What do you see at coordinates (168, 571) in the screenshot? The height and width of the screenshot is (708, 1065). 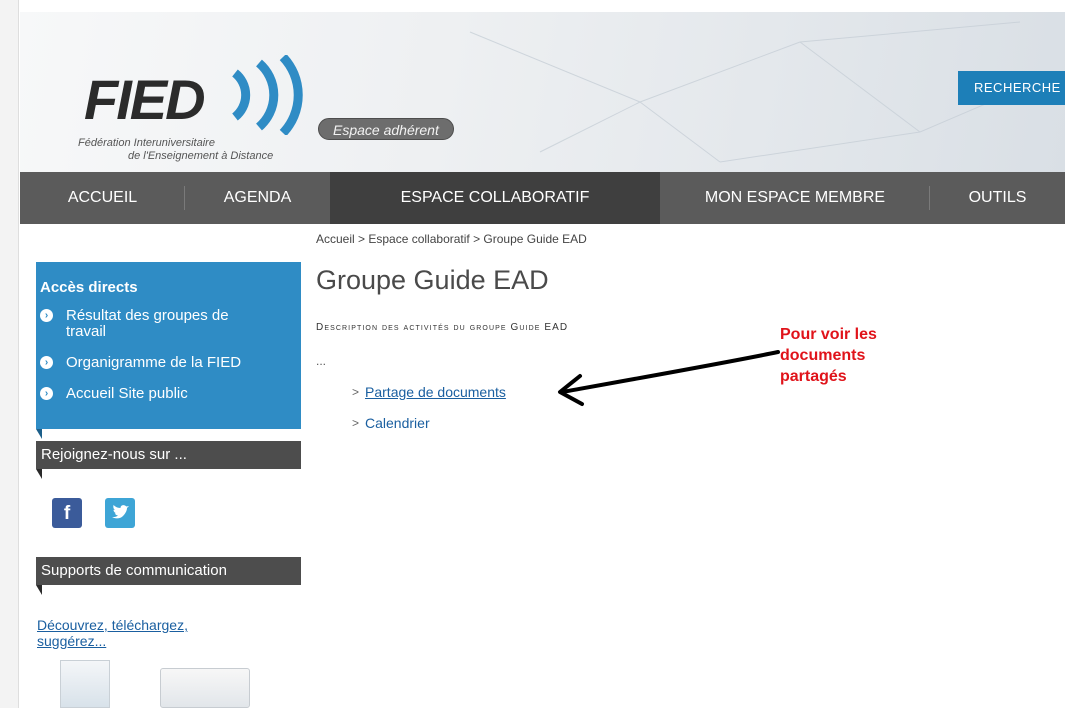 I see `supports-communication-header: Supports de communication` at bounding box center [168, 571].